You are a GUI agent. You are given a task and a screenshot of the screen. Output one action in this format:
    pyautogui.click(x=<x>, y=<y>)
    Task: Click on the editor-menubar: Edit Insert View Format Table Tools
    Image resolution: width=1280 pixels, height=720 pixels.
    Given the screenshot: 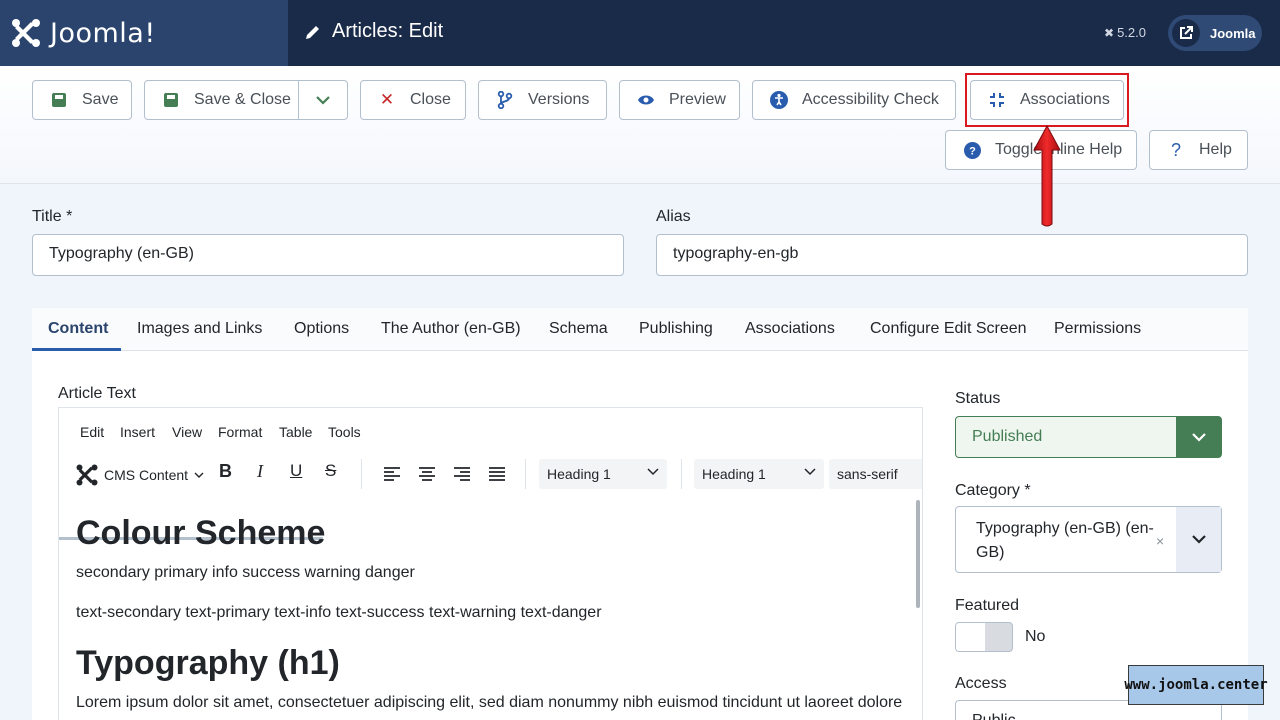 What is the action you would take?
    pyautogui.click(x=490, y=430)
    